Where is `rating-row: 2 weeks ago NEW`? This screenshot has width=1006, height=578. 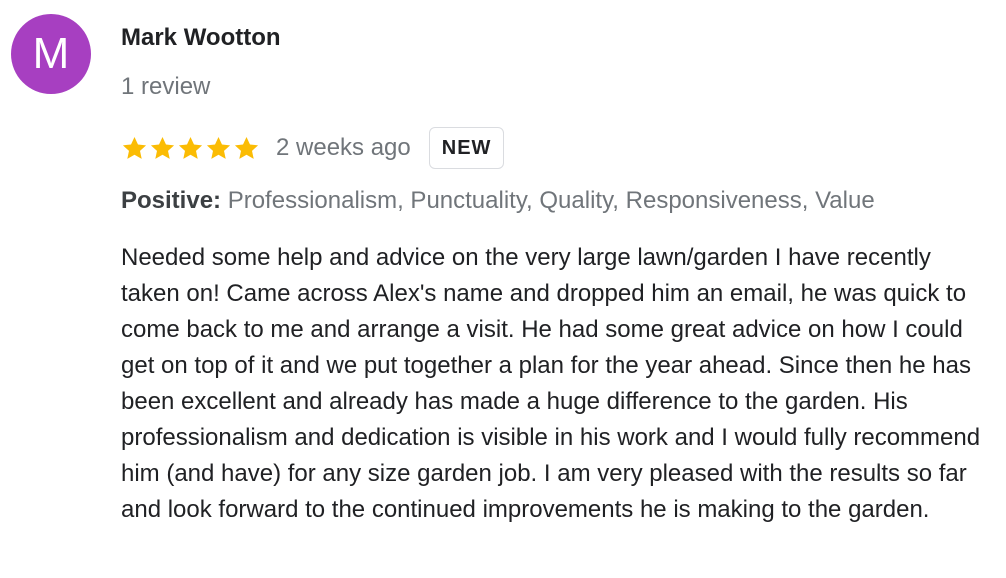 rating-row: 2 weeks ago NEW is located at coordinates (313, 148).